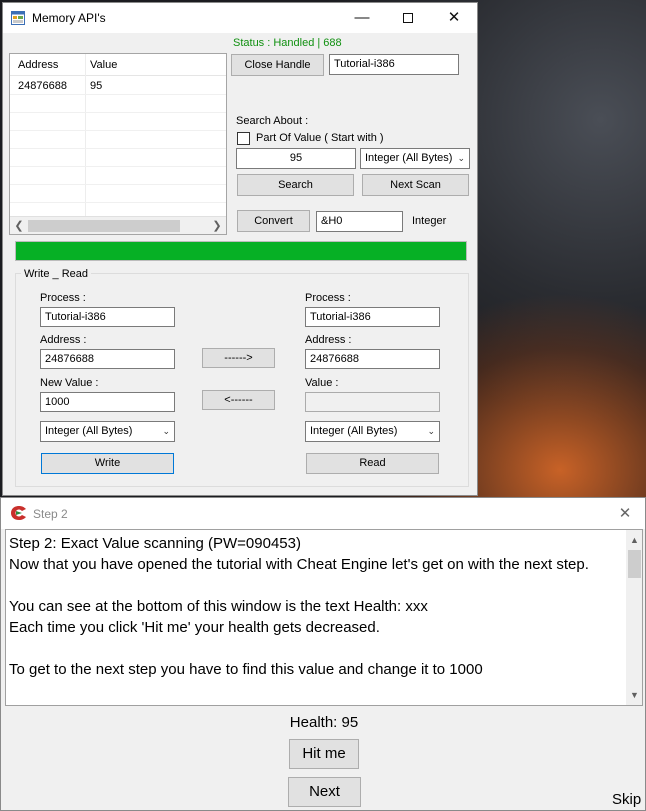  I want to click on new-value-label: New Value :, so click(69, 383).